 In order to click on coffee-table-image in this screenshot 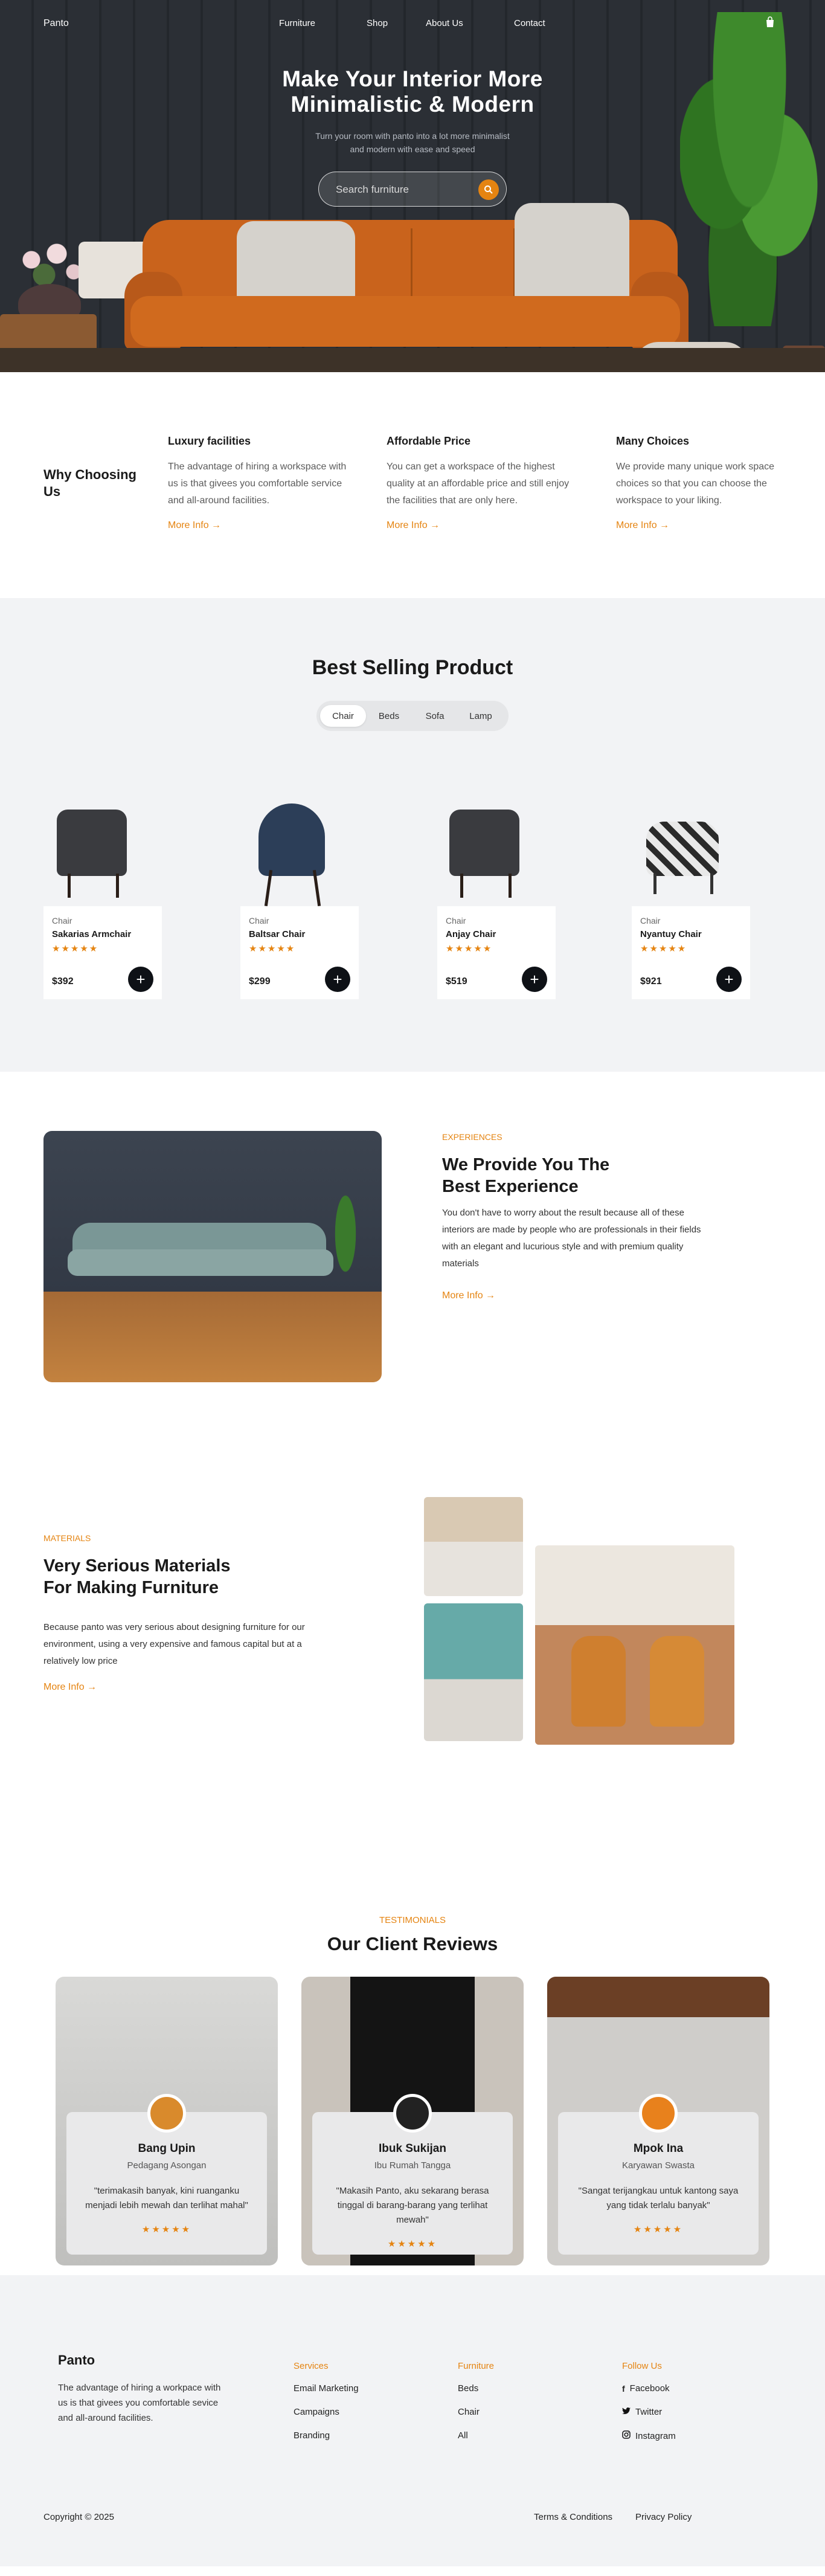, I will do `click(422, 361)`.